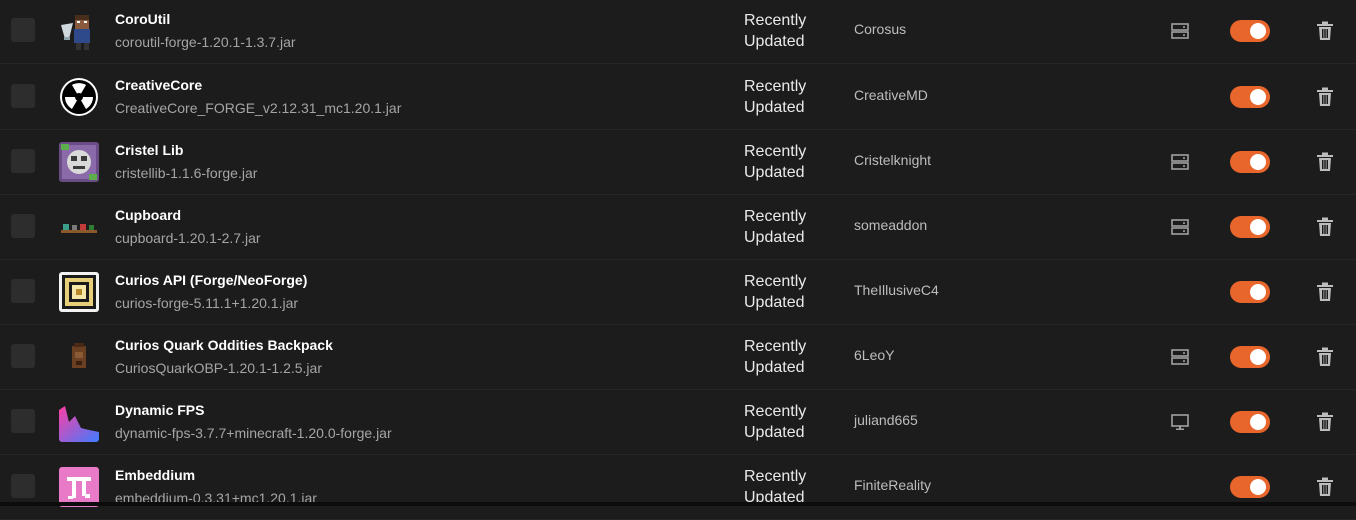 The width and height of the screenshot is (1356, 520). What do you see at coordinates (874, 355) in the screenshot?
I see `mod-author: 6LeoY` at bounding box center [874, 355].